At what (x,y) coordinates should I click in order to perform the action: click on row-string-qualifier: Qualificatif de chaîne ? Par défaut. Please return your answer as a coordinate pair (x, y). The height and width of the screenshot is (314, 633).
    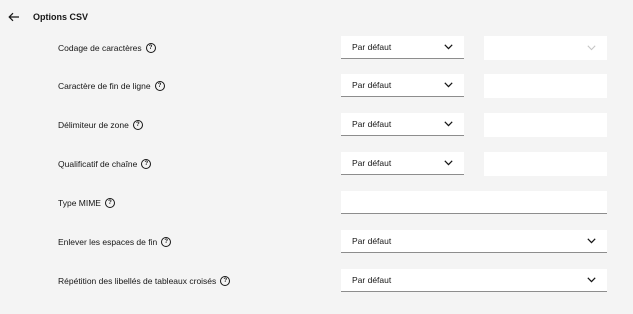
    Looking at the image, I should click on (316, 164).